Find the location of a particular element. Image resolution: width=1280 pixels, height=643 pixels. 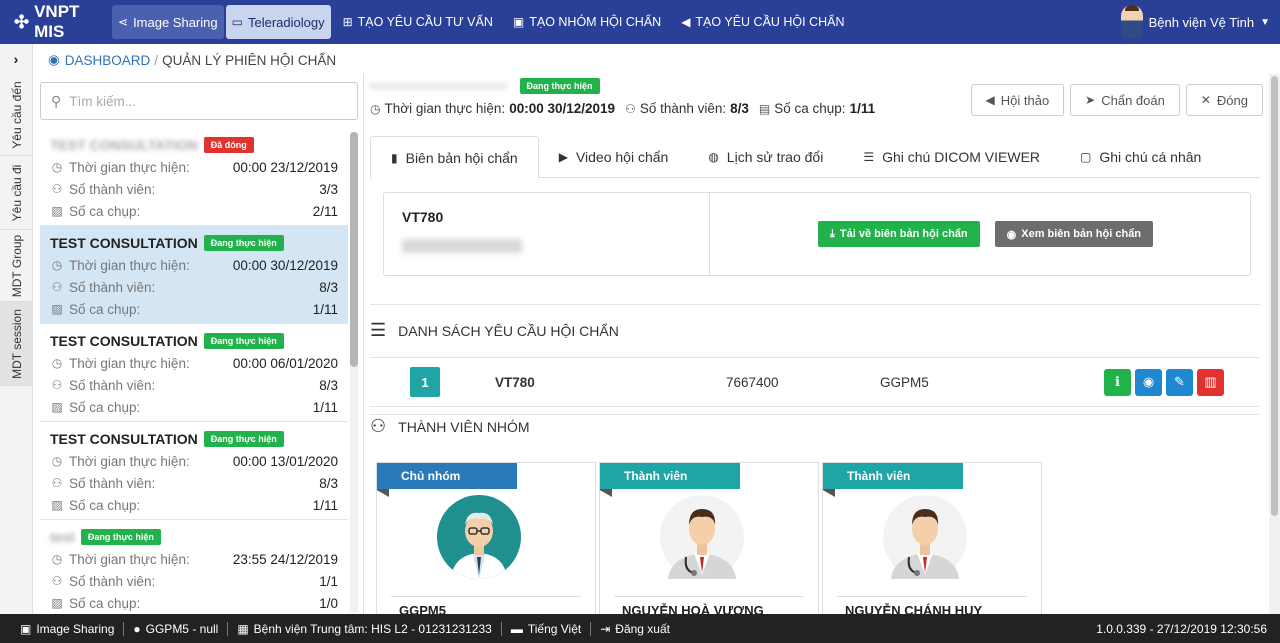

item-members-row: ⚇ Số thành viên: 8/3 is located at coordinates (194, 483).